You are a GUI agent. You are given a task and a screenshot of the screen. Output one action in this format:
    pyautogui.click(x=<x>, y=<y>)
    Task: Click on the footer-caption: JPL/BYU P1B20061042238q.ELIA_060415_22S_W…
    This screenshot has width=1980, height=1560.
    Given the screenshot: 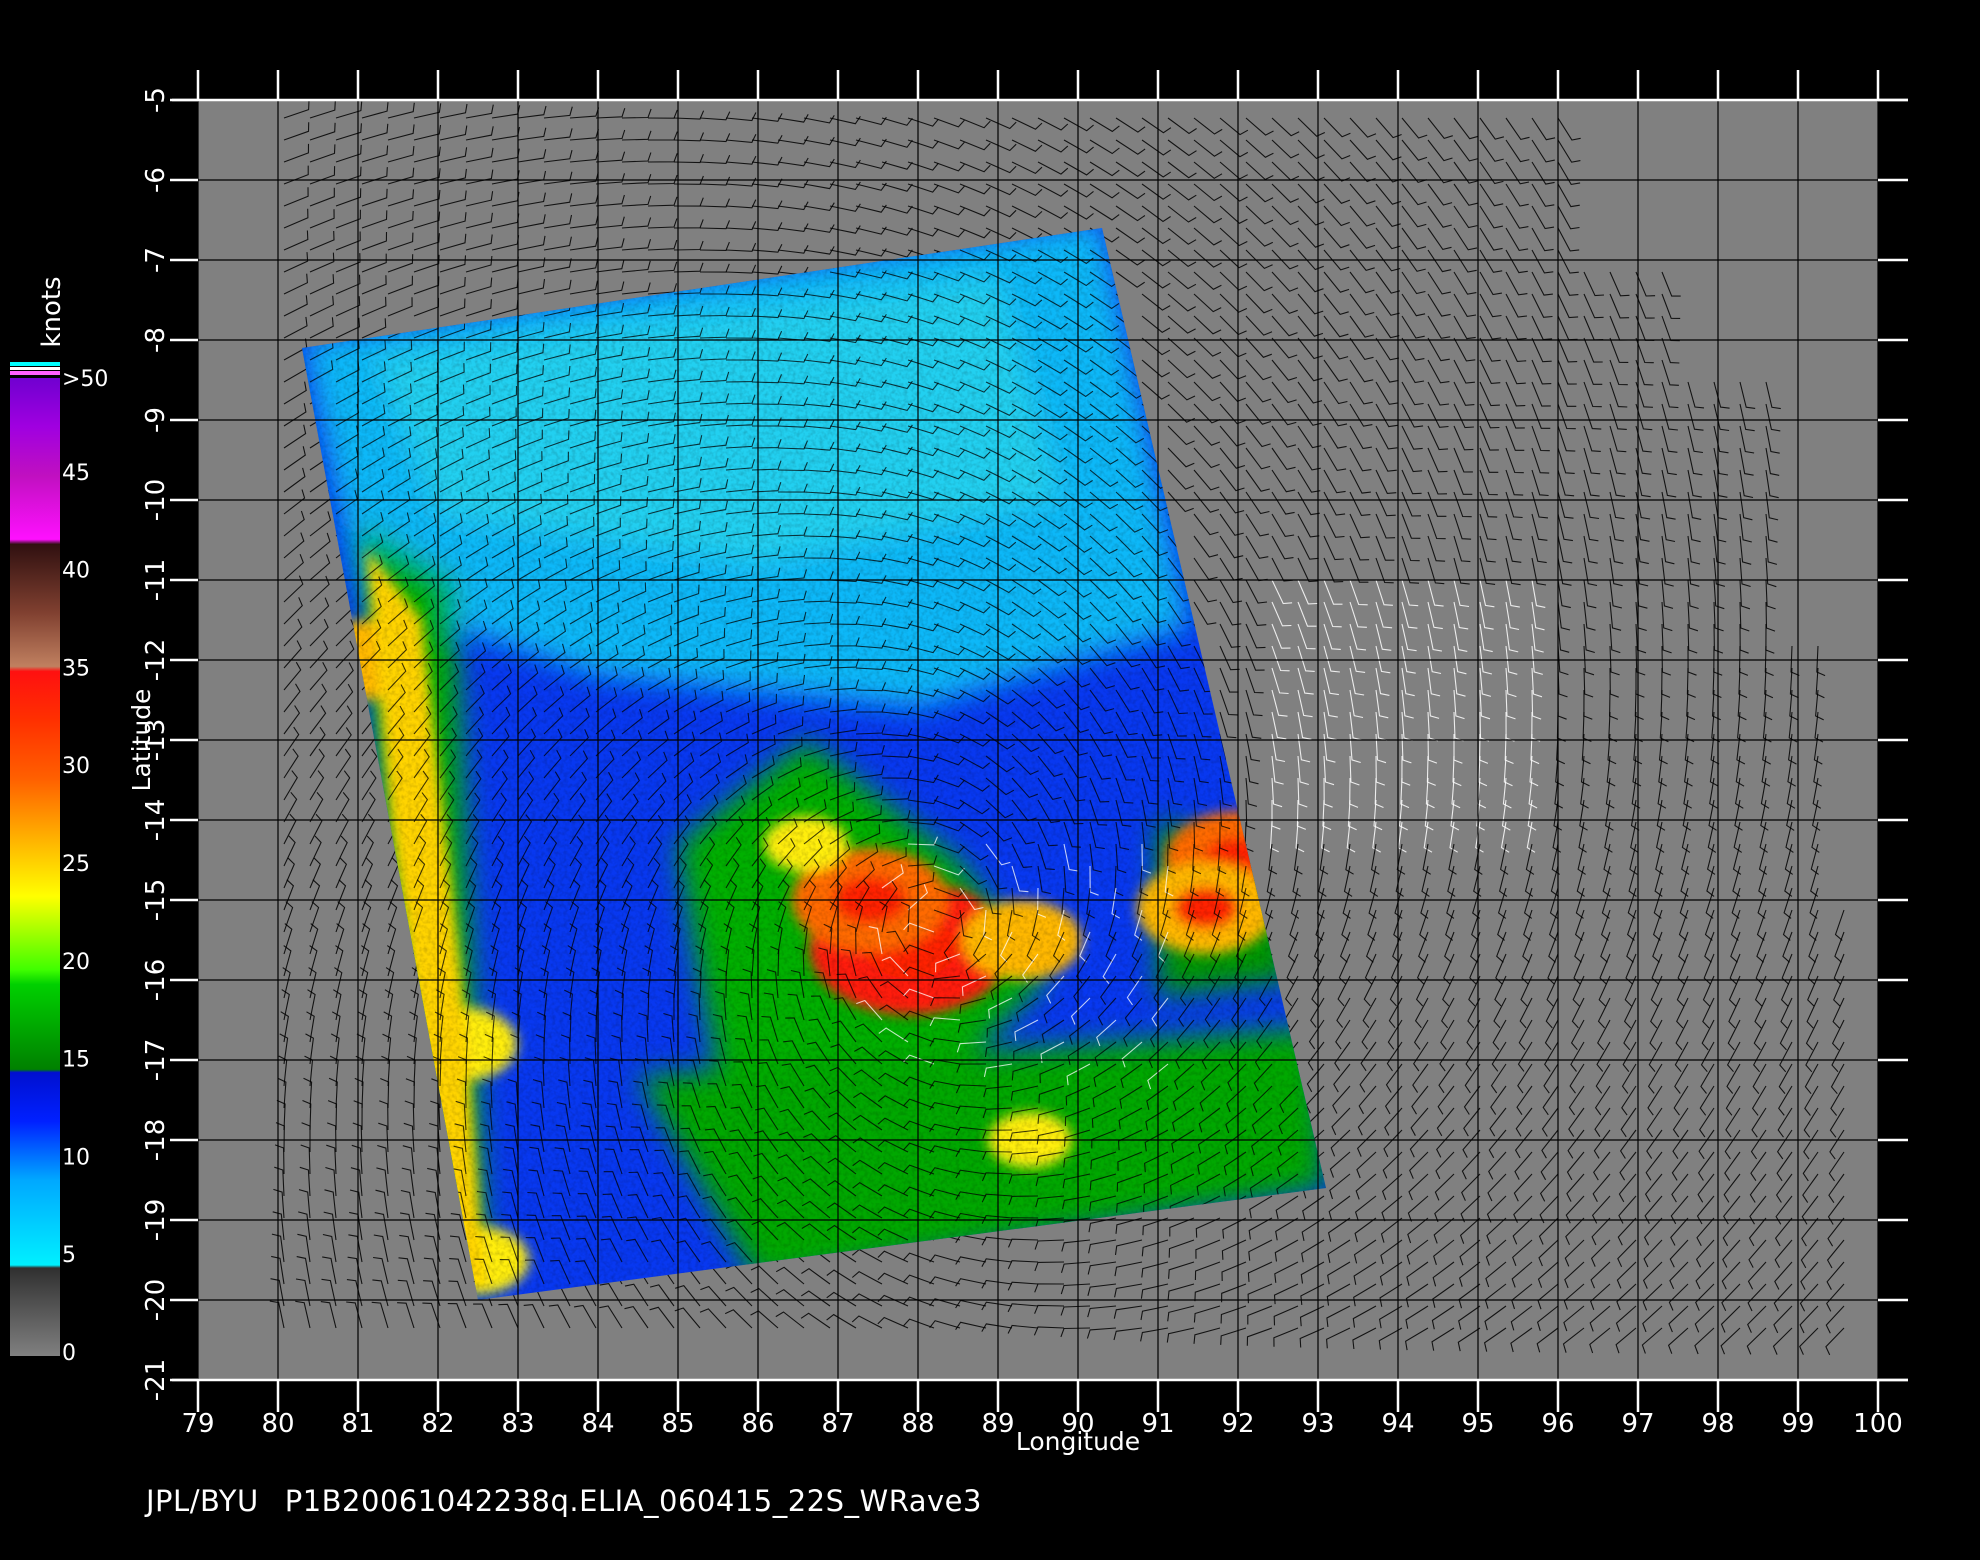 What is the action you would take?
    pyautogui.click(x=577, y=1501)
    